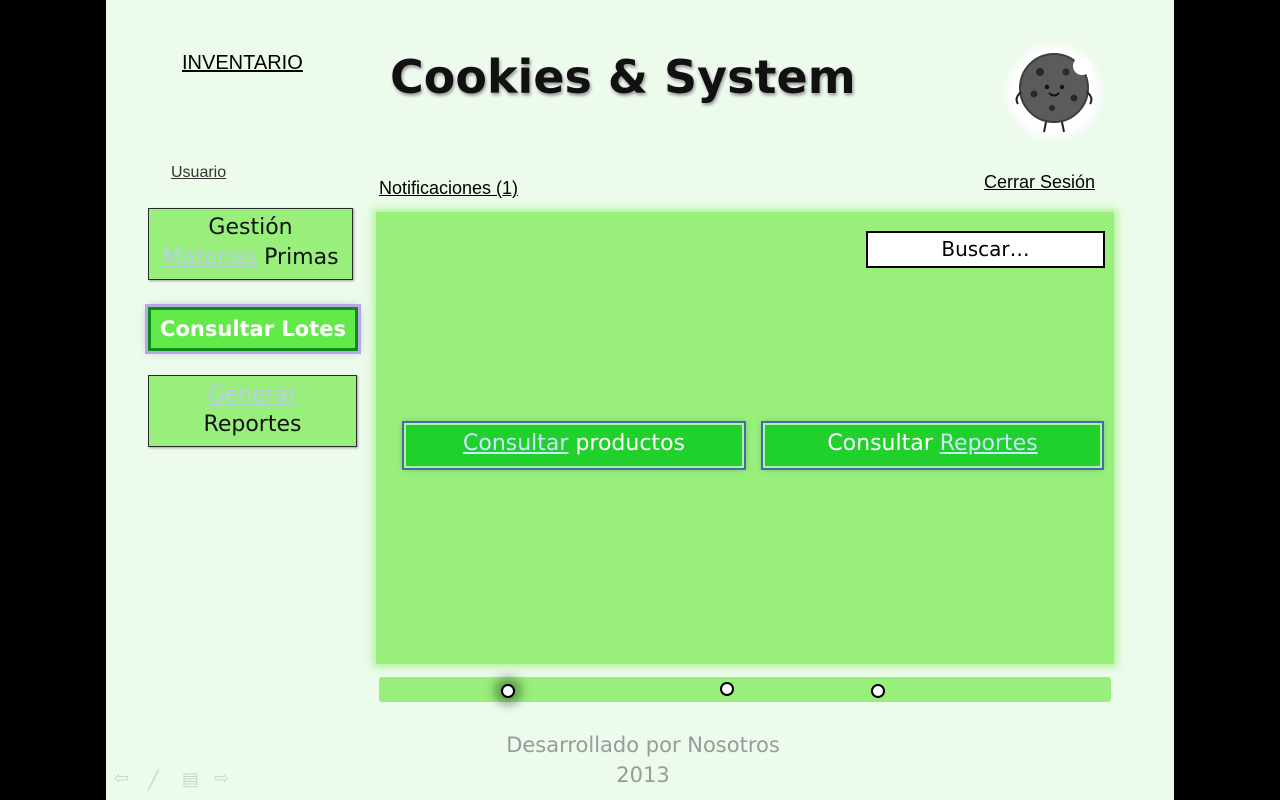 The height and width of the screenshot is (800, 1280). What do you see at coordinates (209, 257) in the screenshot?
I see `raw-materials-link: Materias` at bounding box center [209, 257].